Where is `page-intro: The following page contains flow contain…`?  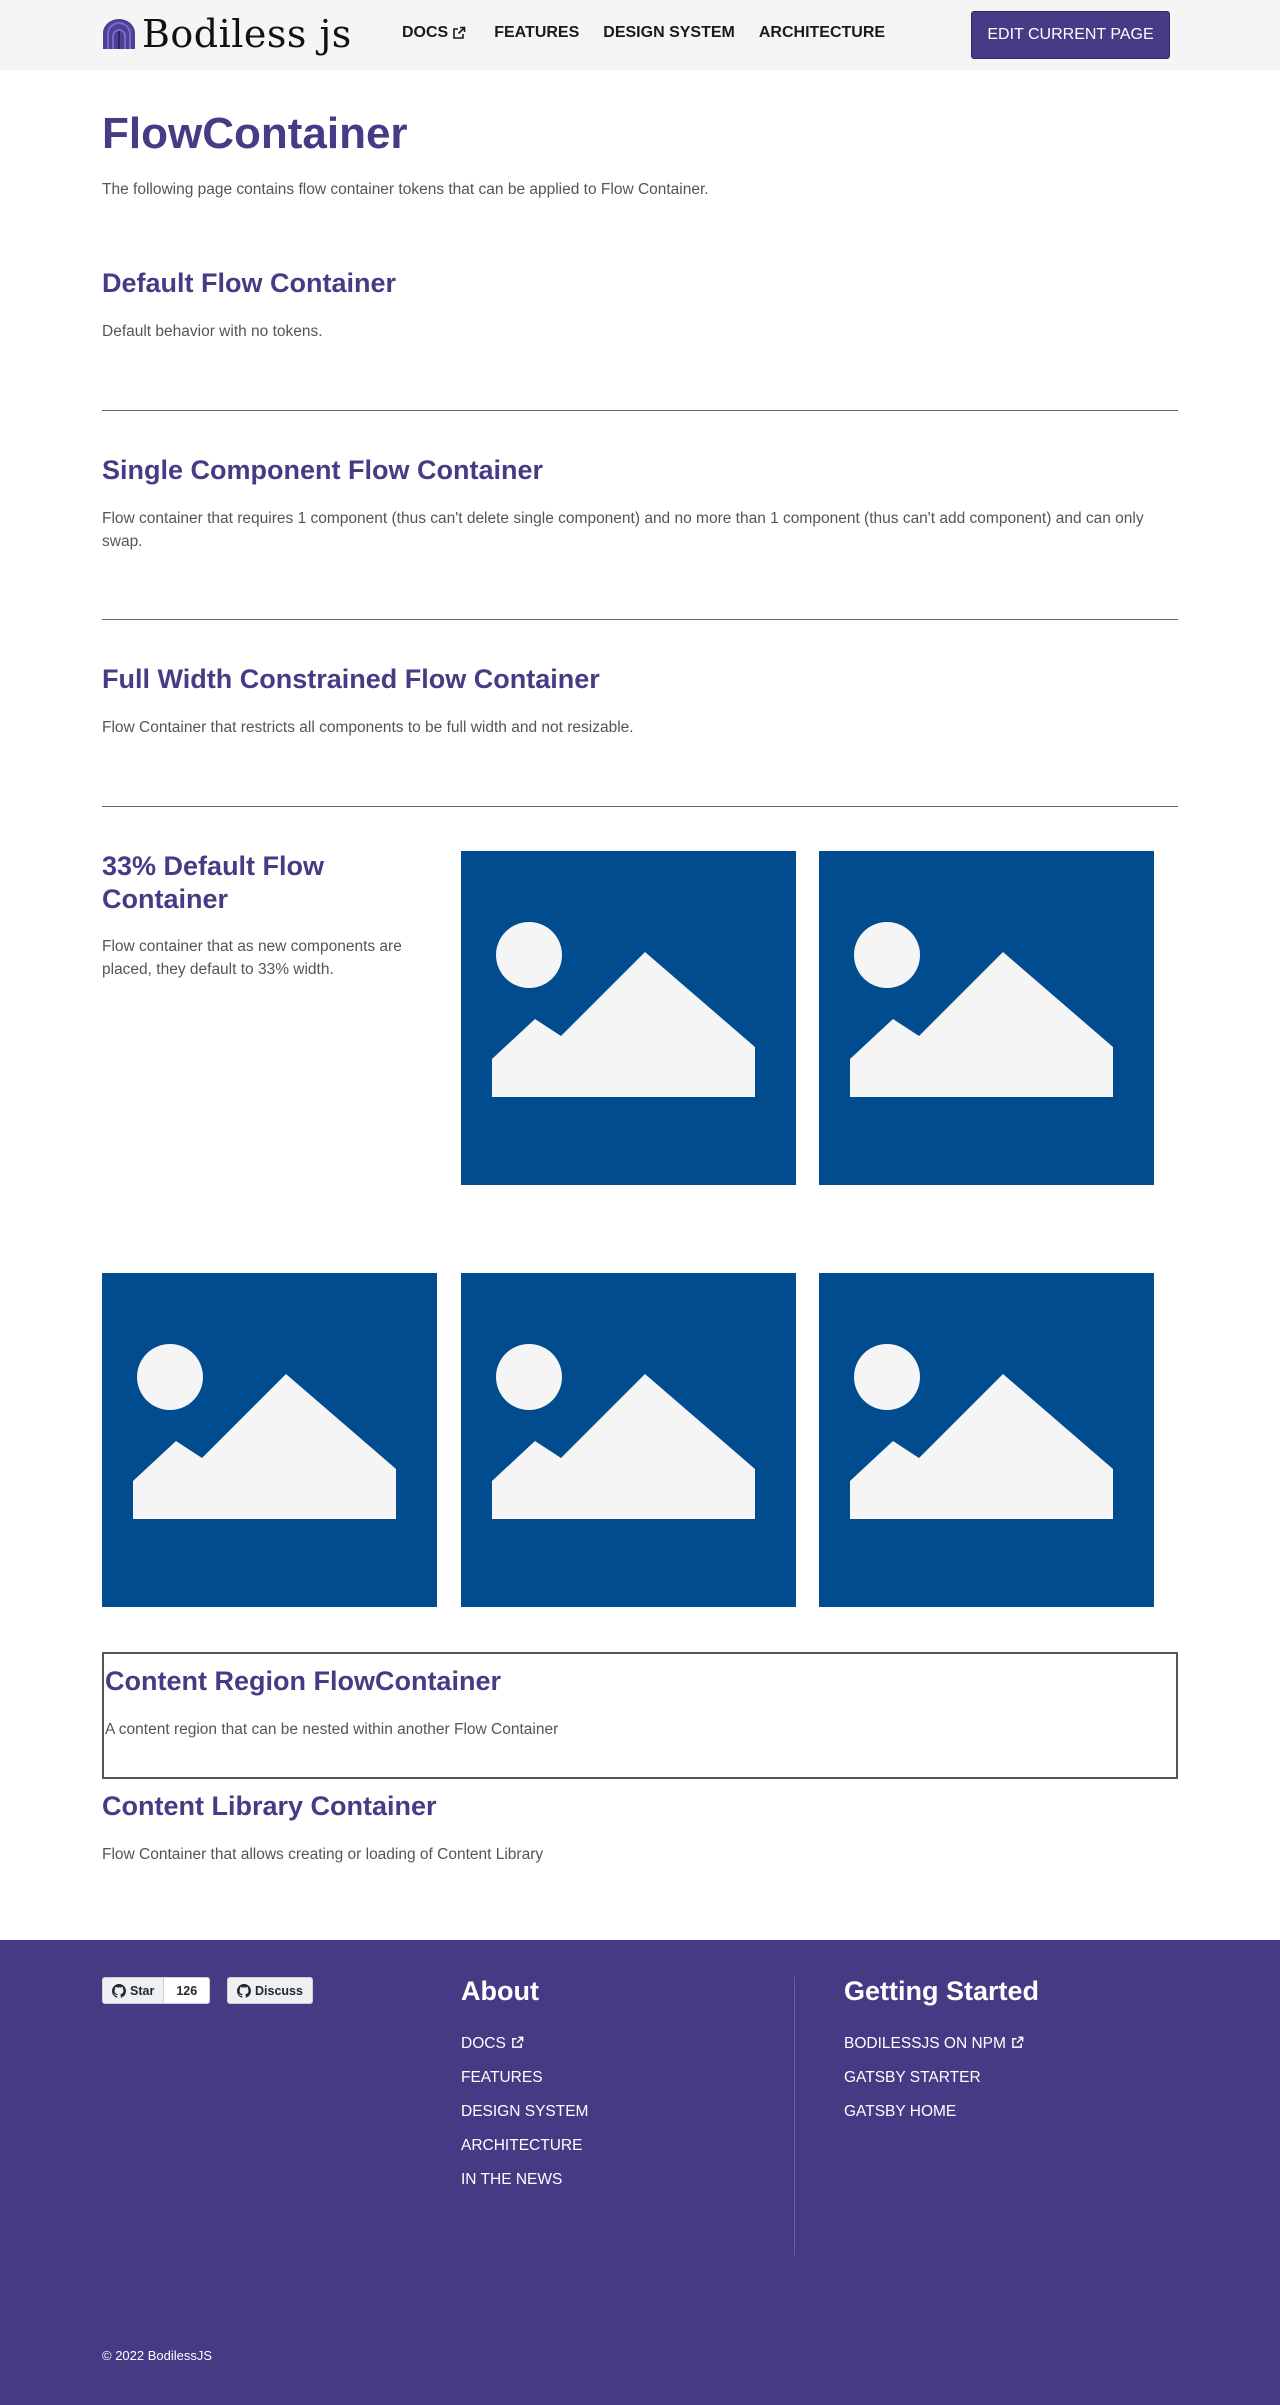
page-intro: The following page contains flow contain… is located at coordinates (405, 189).